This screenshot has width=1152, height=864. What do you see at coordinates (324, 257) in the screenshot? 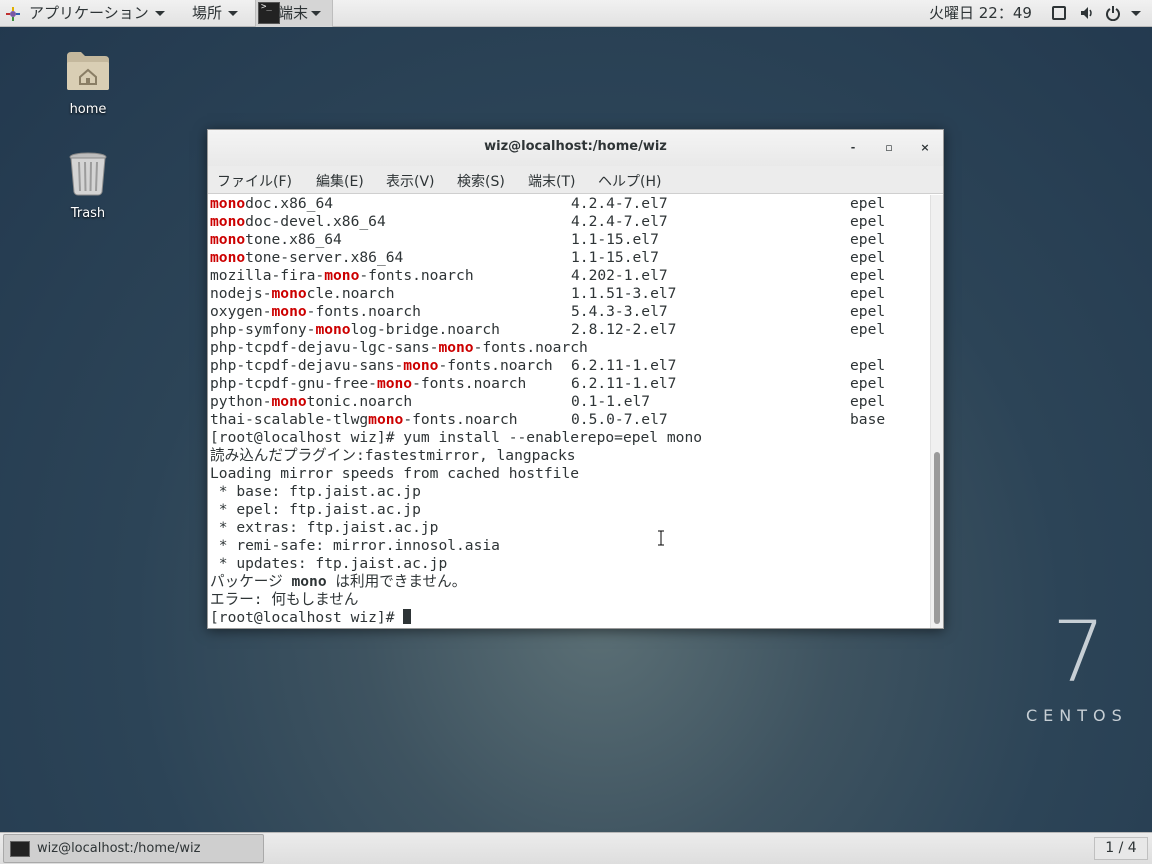
I see `package-name-suffix: tone-server.x86_64` at bounding box center [324, 257].